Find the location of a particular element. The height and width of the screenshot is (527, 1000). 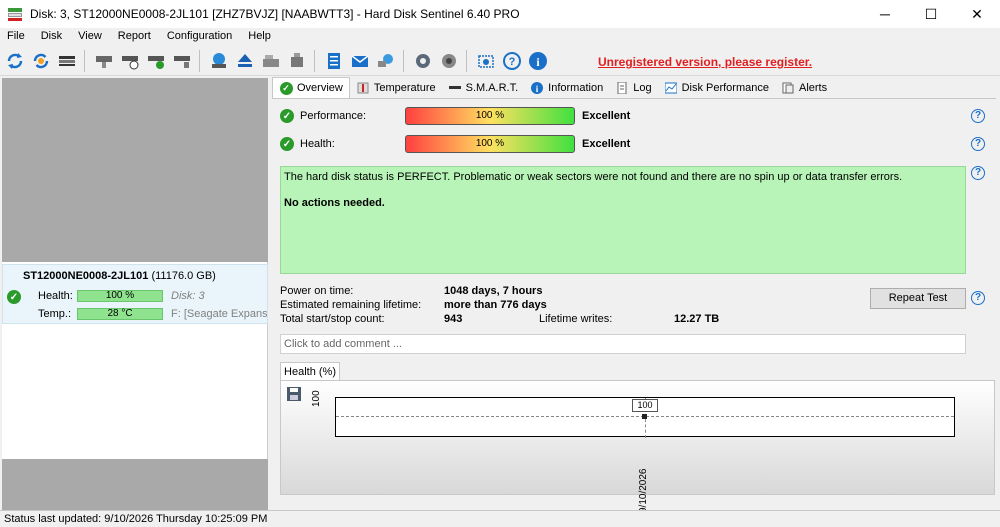

actions-text: No actions needed. is located at coordinates (334, 203).